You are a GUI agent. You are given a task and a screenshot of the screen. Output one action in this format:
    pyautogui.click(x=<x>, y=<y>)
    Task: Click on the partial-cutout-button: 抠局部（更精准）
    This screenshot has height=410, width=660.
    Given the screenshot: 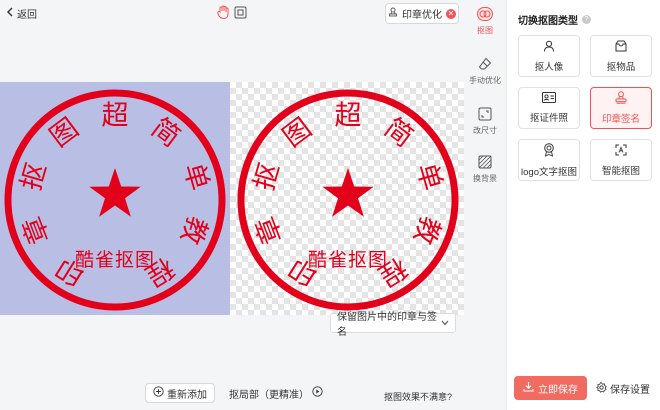 What is the action you would take?
    pyautogui.click(x=276, y=393)
    